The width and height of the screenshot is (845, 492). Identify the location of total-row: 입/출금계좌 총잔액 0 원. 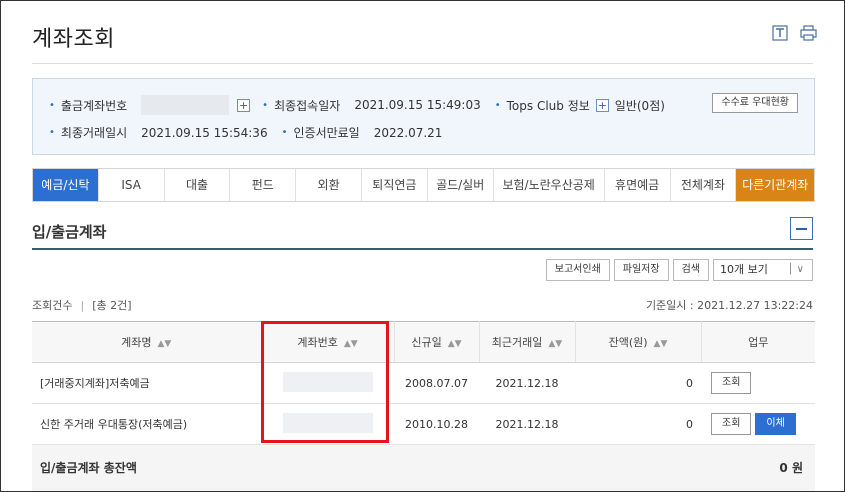
(423, 467).